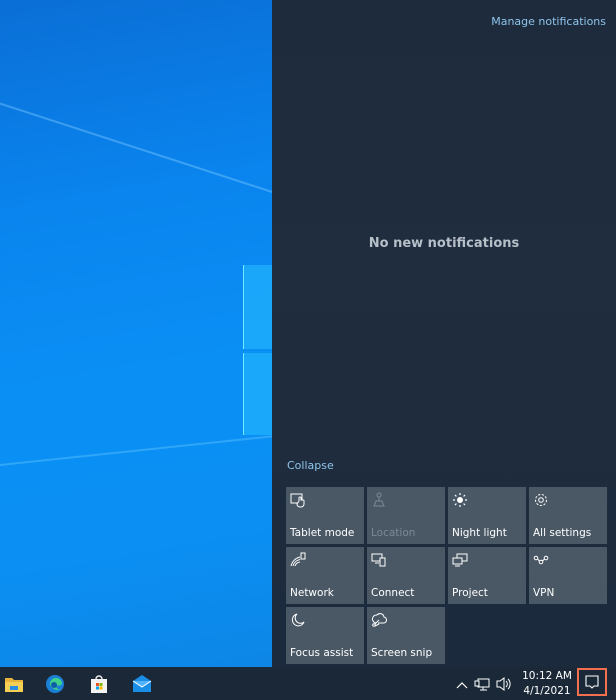  I want to click on tile-label: Network, so click(312, 593).